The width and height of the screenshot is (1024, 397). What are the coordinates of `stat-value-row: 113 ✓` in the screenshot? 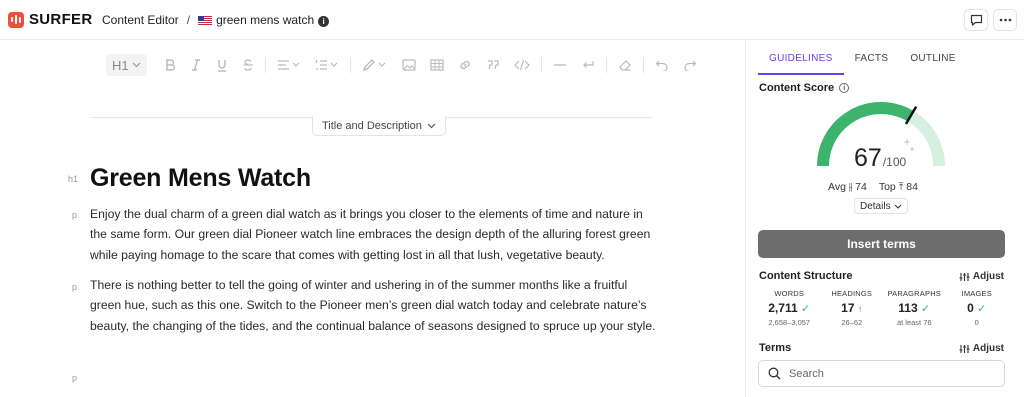 It's located at (914, 308).